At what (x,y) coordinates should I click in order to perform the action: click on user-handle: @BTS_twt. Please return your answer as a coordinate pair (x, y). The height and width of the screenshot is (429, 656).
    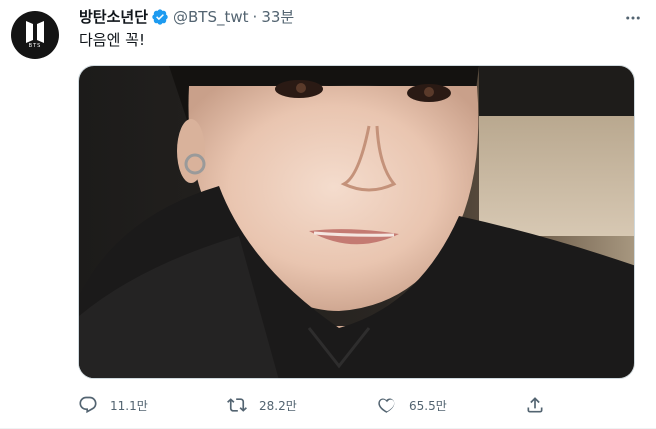
    Looking at the image, I should click on (211, 17).